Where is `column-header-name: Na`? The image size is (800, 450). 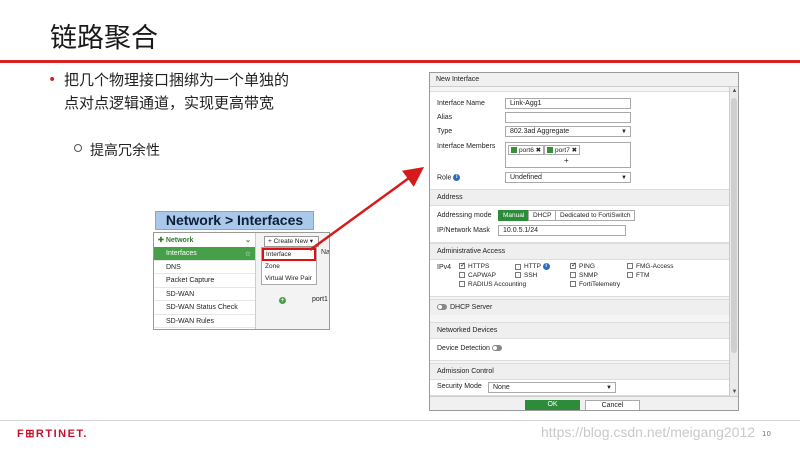
column-header-name: Na is located at coordinates (325, 252).